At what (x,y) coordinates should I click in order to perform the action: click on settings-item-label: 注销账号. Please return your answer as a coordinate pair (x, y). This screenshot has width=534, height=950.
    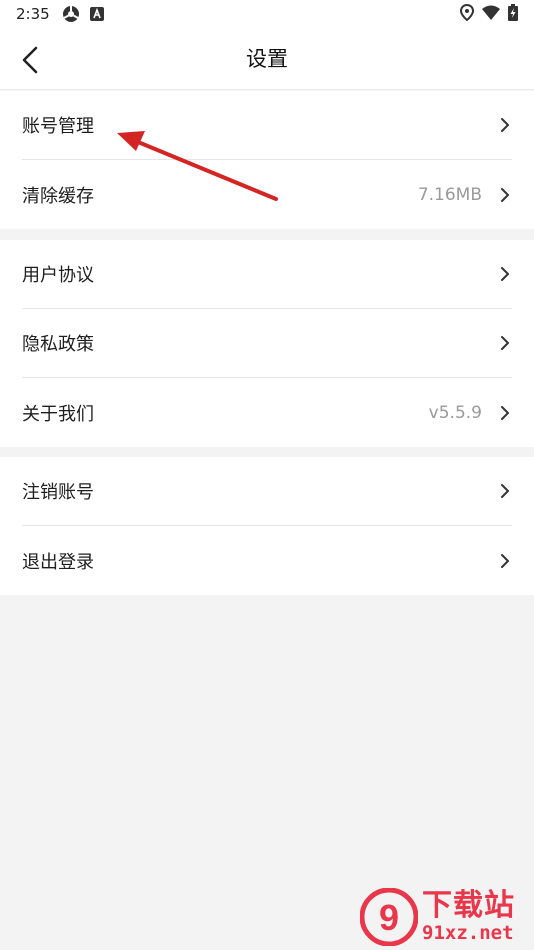
    Looking at the image, I should click on (58, 492).